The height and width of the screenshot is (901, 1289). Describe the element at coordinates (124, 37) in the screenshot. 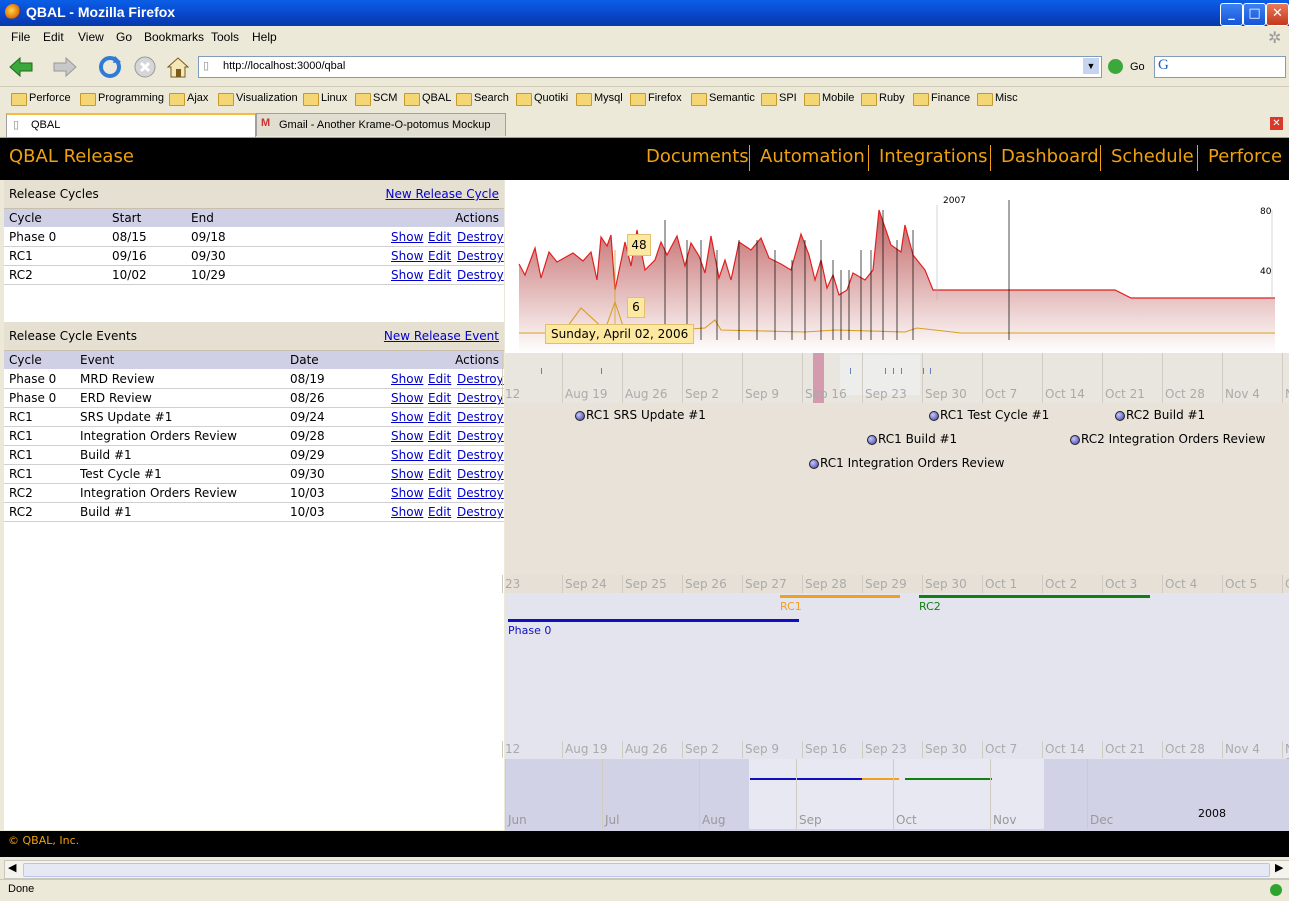

I see `menu-go: Go` at that location.